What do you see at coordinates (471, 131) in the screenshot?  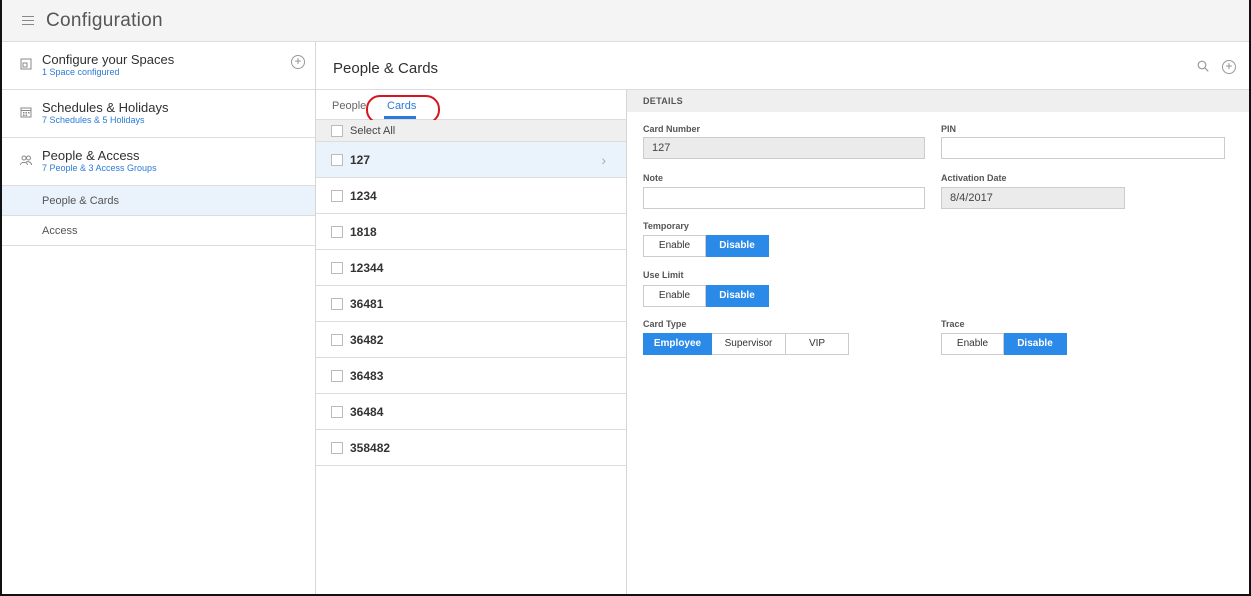 I see `select-all-row: Select All` at bounding box center [471, 131].